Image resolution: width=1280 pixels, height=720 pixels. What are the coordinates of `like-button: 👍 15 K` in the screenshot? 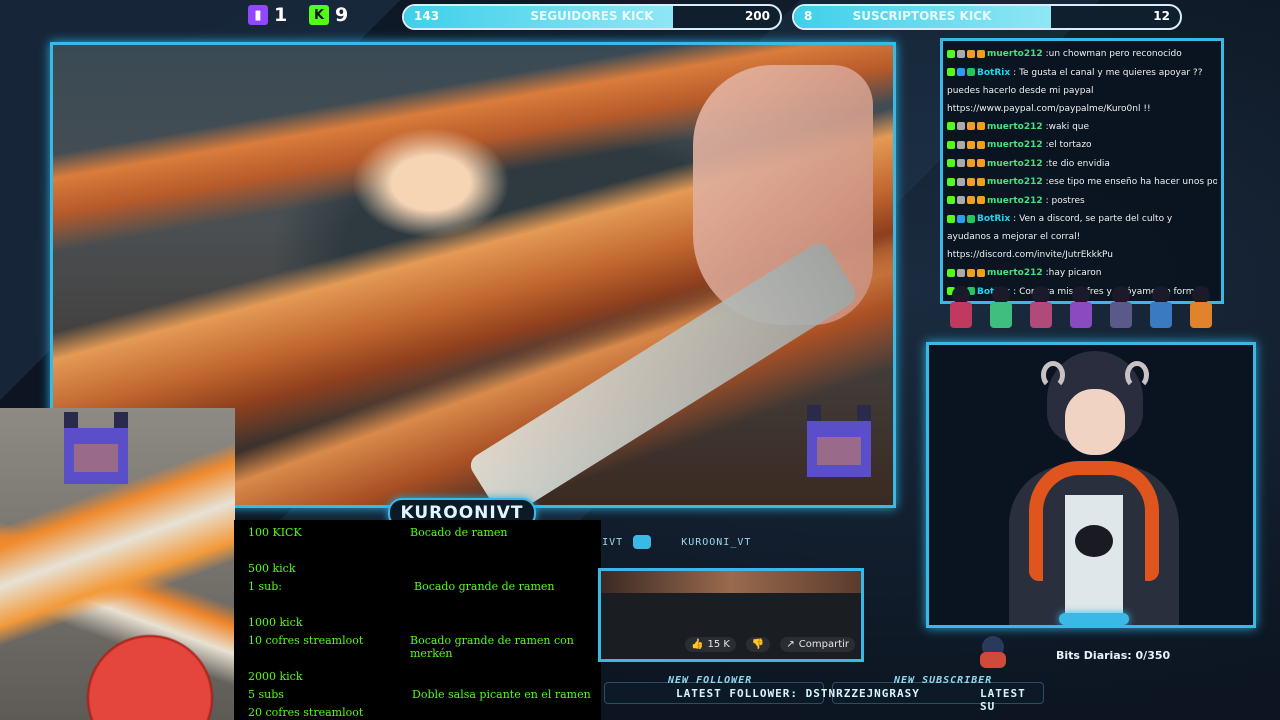 It's located at (710, 644).